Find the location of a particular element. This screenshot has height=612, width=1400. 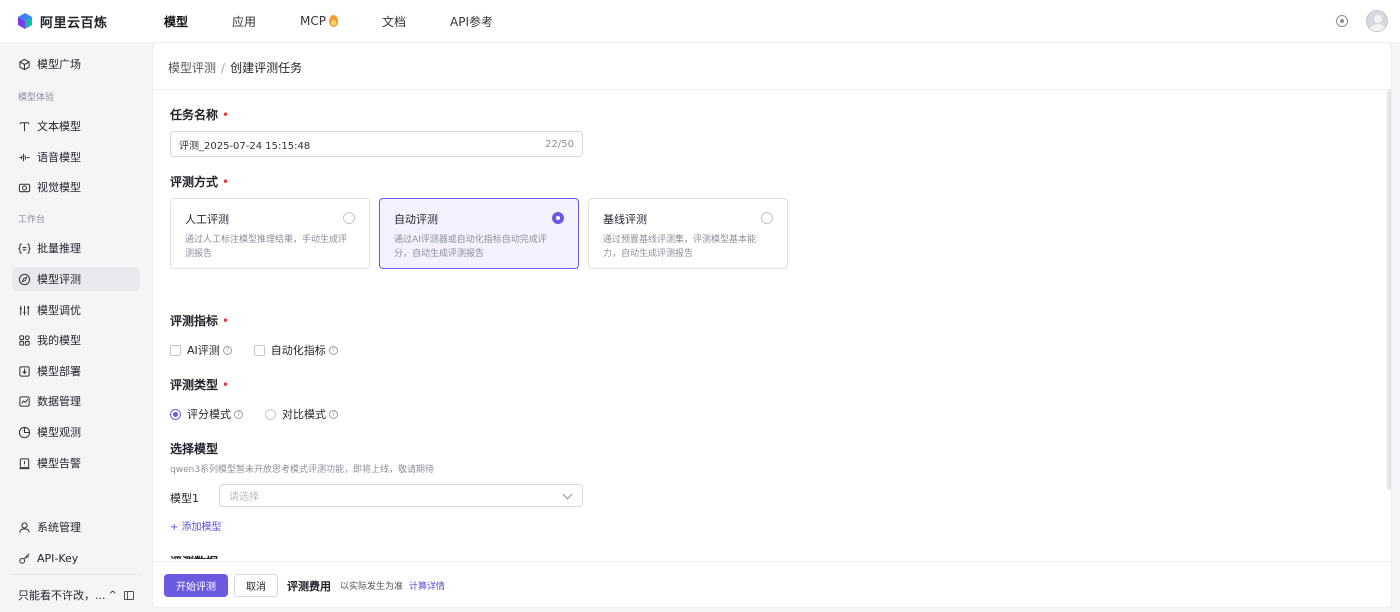

sidebar-item-vision-model: 视觉模型 is located at coordinates (76, 187).